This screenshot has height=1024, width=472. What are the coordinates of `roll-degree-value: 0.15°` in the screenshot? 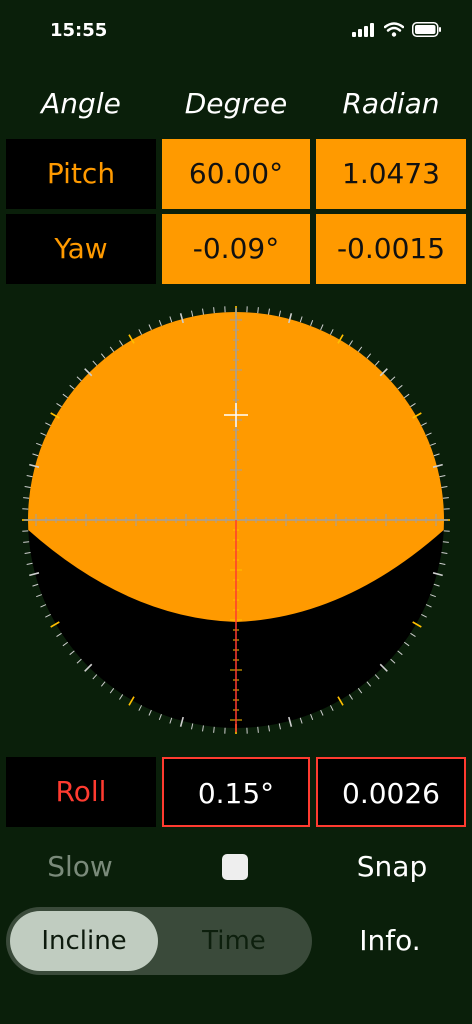 It's located at (236, 792).